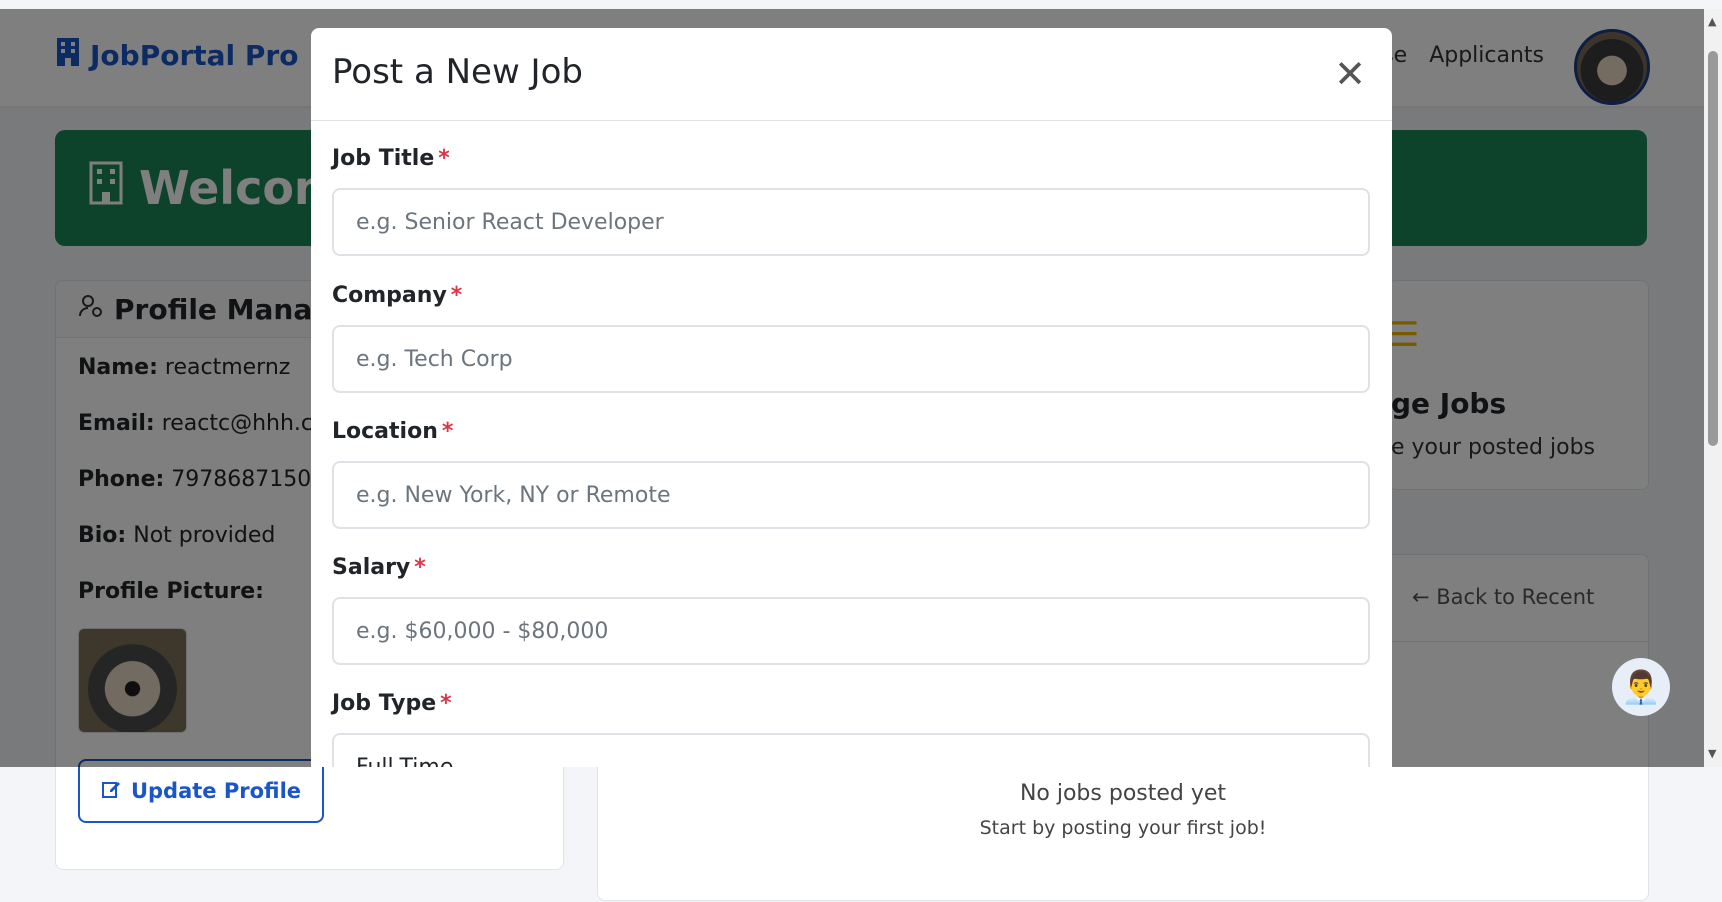  I want to click on scrollbar-thumb, so click(1713, 248).